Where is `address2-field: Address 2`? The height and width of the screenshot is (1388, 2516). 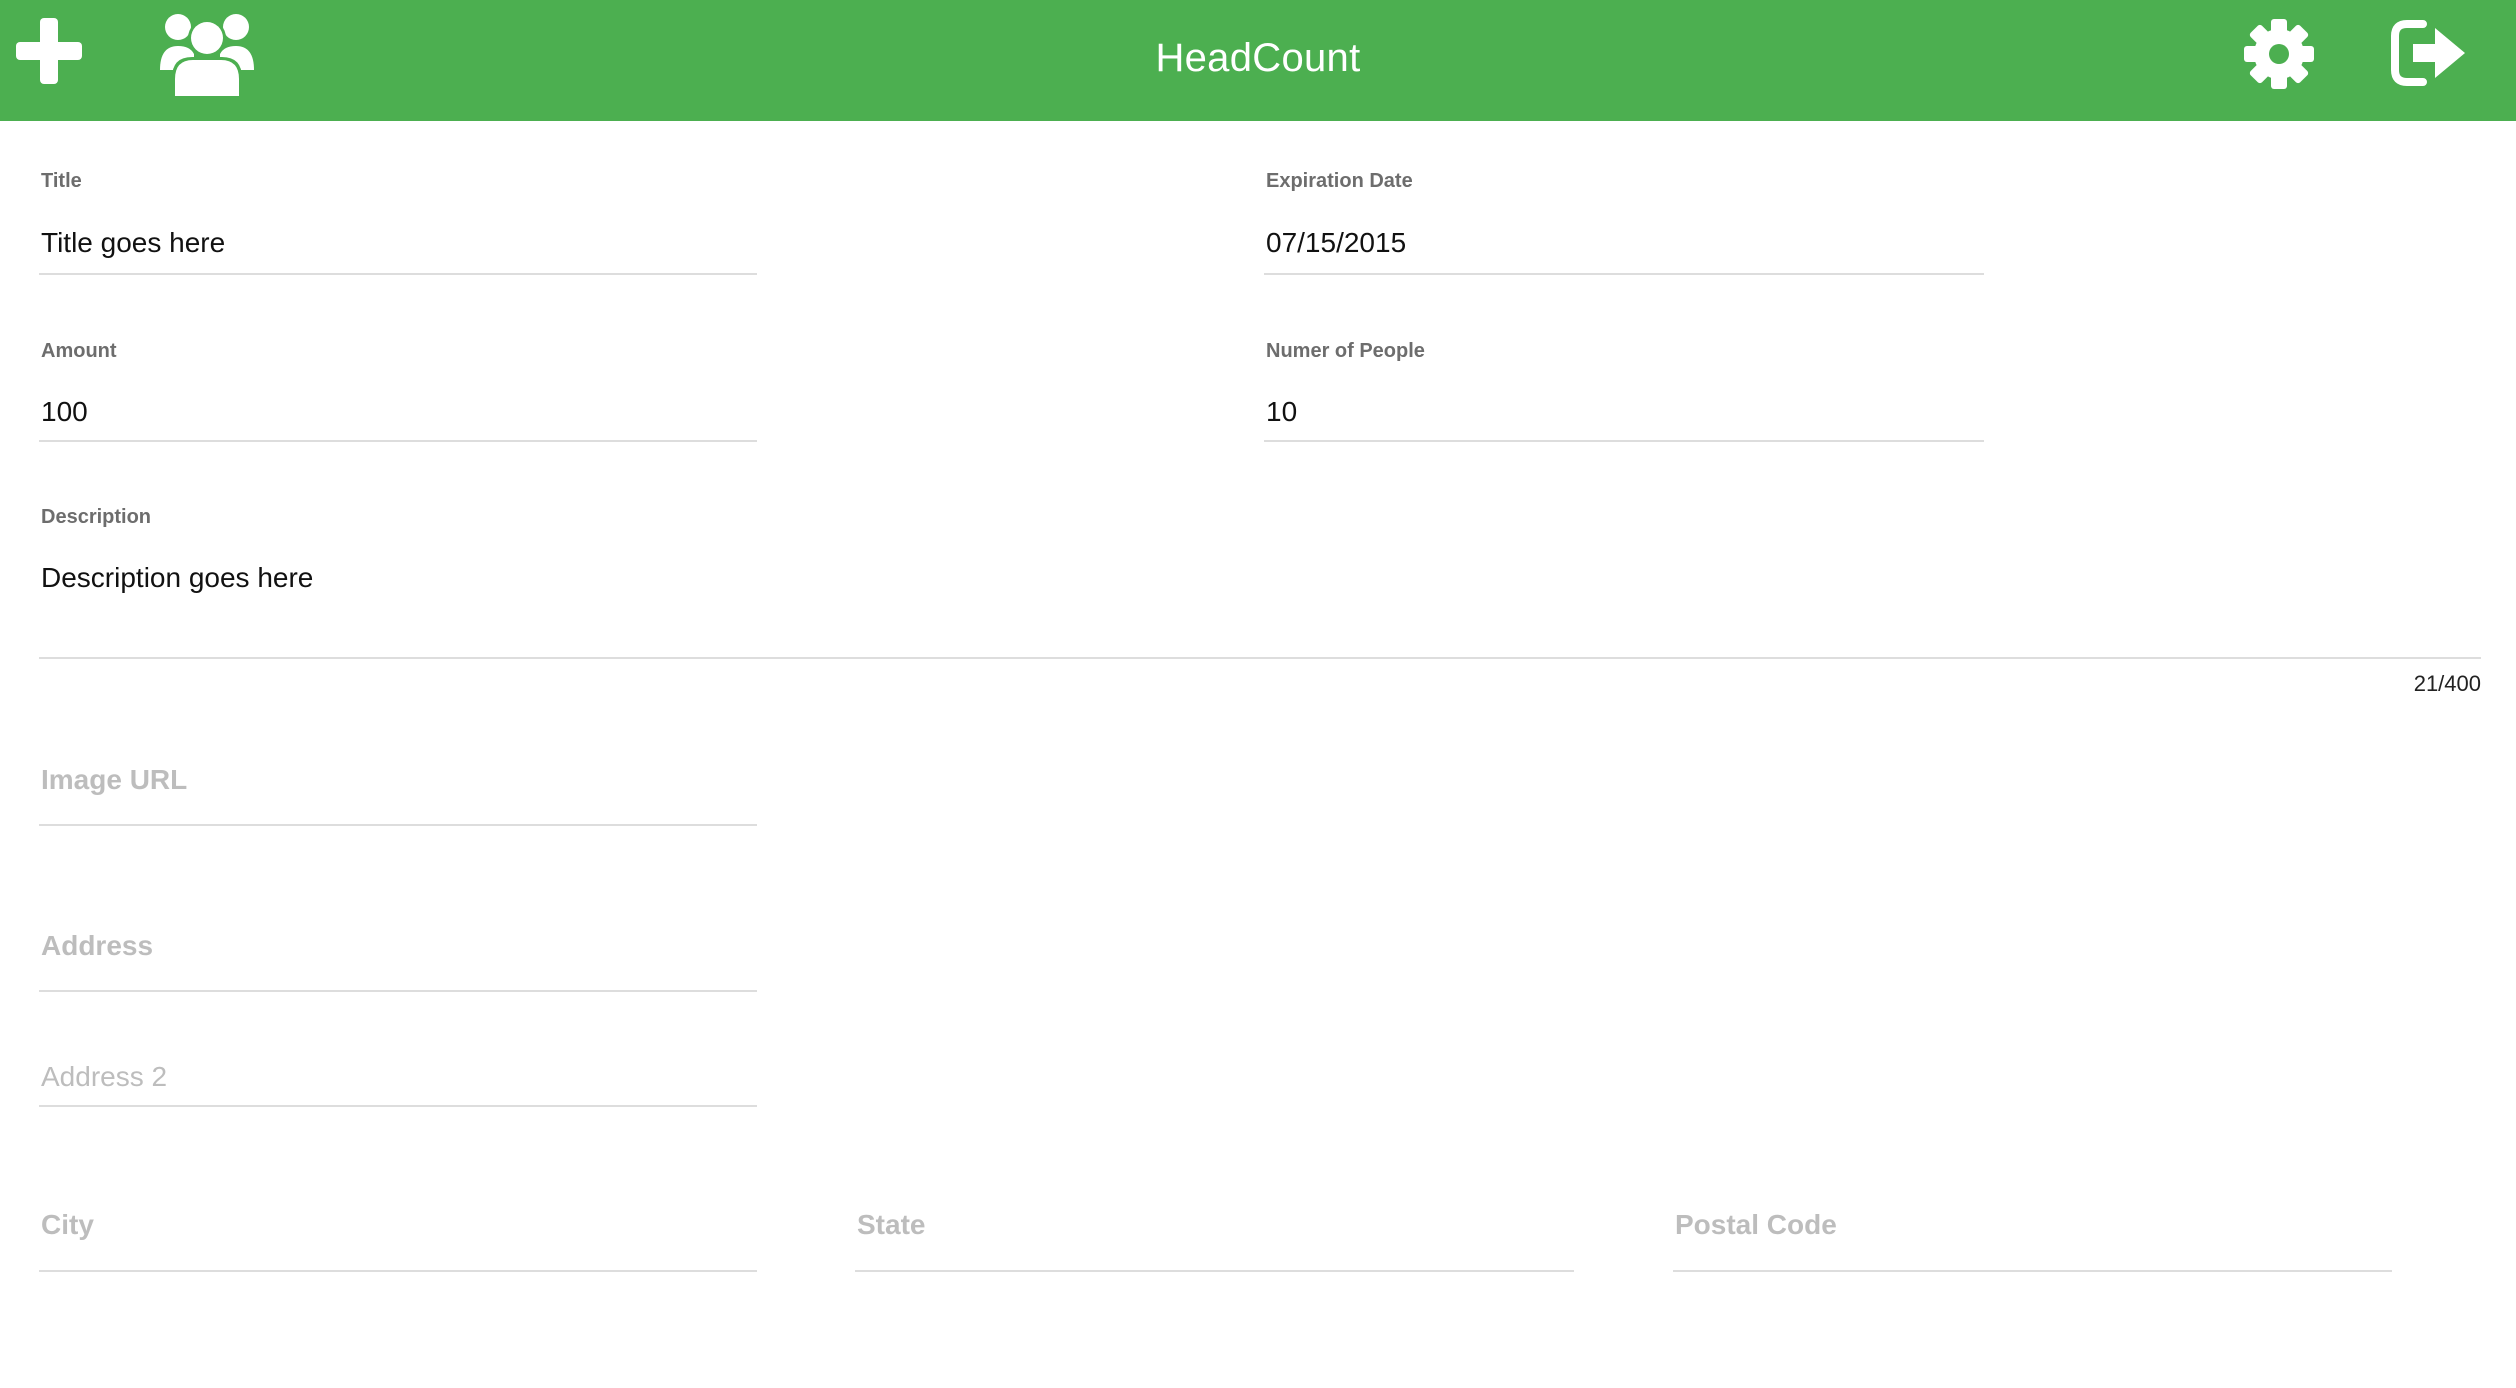
address2-field: Address 2 is located at coordinates (398, 1079).